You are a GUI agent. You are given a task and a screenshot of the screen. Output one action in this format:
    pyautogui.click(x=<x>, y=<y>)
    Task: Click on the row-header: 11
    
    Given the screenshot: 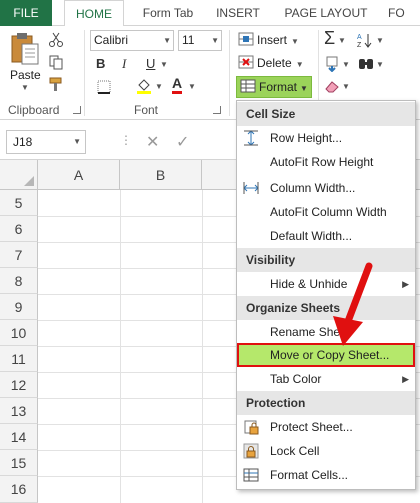 What is the action you would take?
    pyautogui.click(x=19, y=359)
    